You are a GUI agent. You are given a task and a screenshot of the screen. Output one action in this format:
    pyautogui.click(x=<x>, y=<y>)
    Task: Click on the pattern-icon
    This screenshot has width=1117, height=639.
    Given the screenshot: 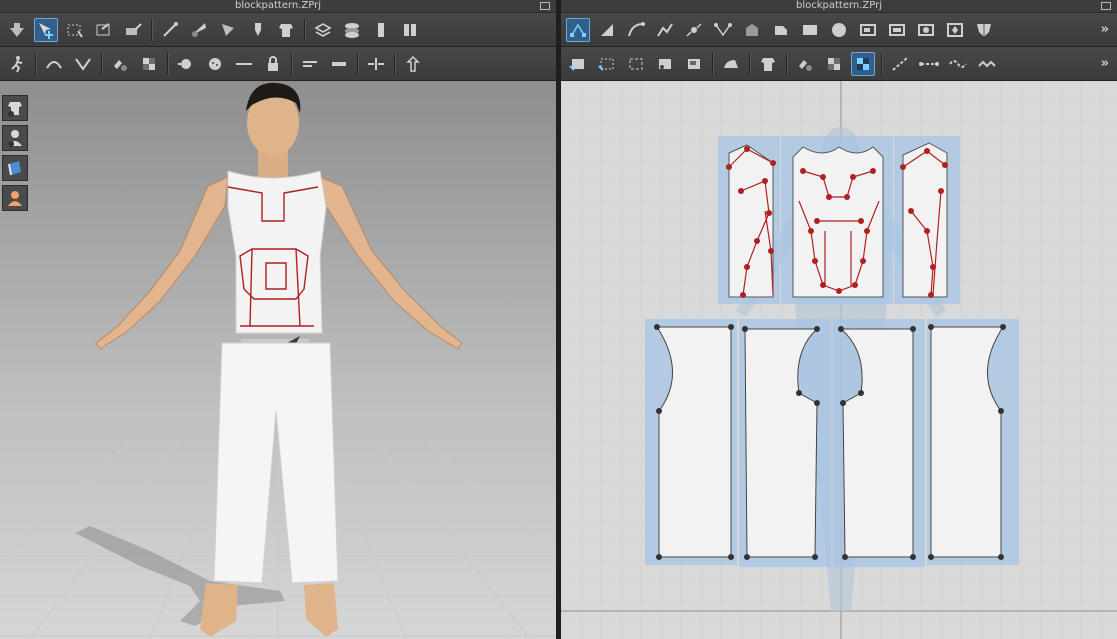 What is the action you would take?
    pyautogui.click(x=984, y=30)
    